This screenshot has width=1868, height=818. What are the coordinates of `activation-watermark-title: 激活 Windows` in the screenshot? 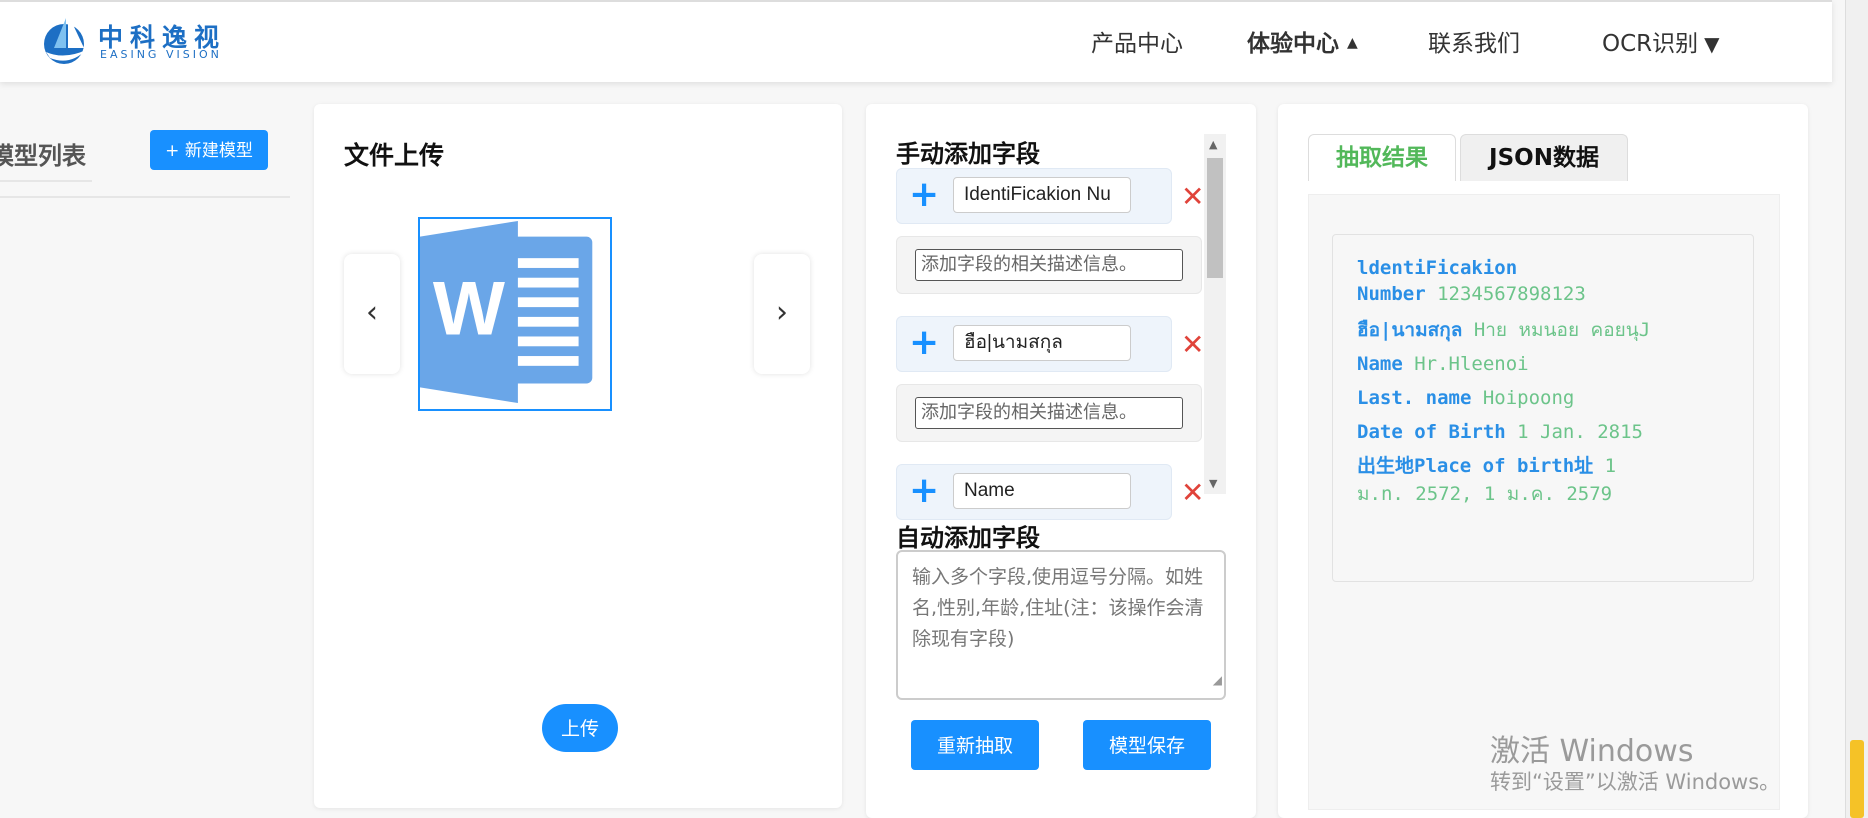 It's located at (1592, 751).